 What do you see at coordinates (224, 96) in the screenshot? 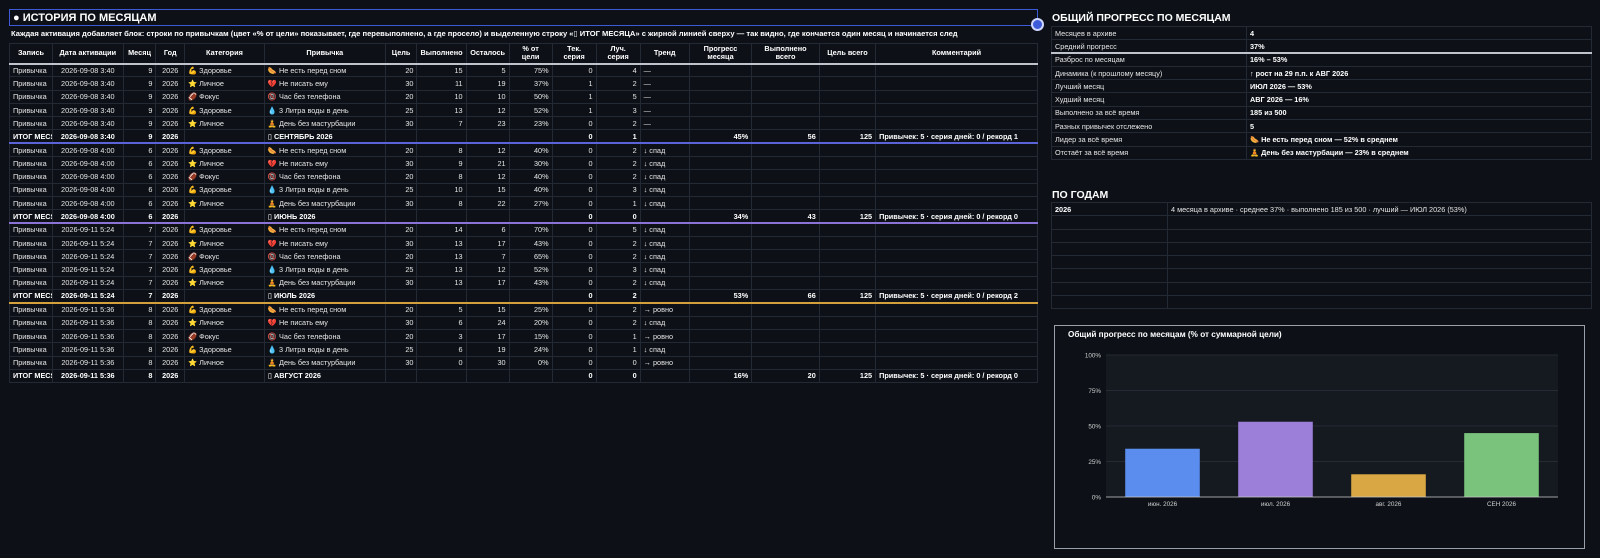
I see `cell-category: 🏈 Фокус` at bounding box center [224, 96].